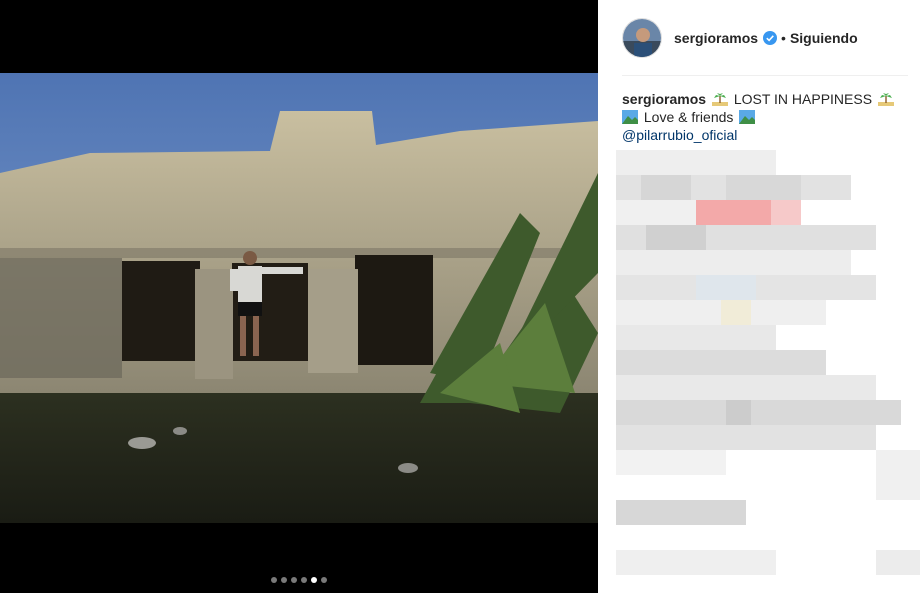  I want to click on following-button: Siguiendo, so click(824, 38).